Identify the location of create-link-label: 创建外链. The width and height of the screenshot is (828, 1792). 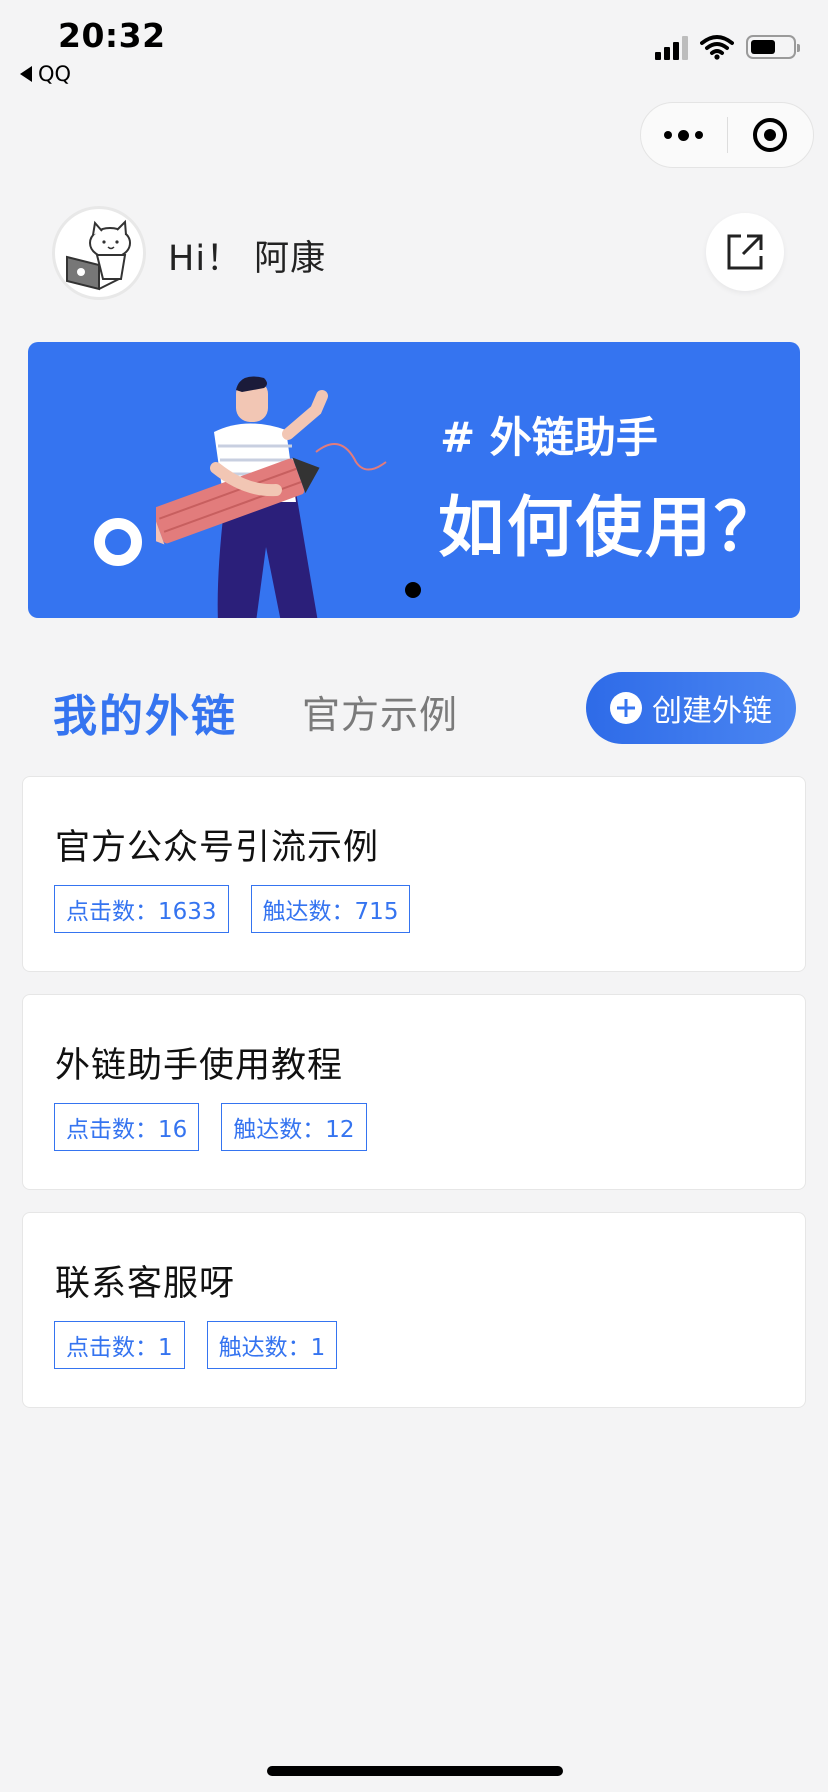
(712, 711).